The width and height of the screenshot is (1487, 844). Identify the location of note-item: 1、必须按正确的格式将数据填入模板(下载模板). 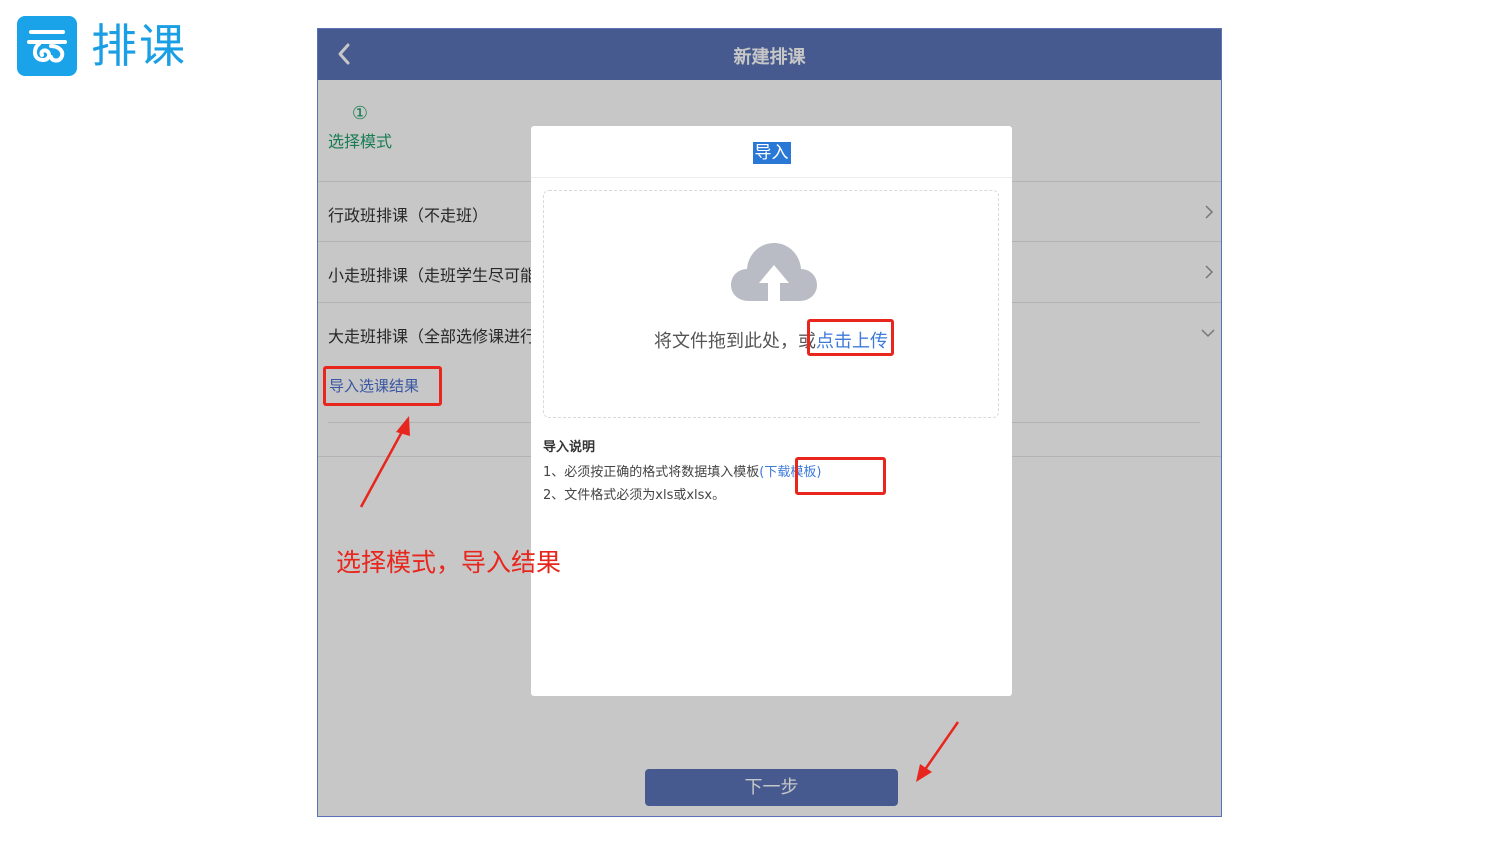
(682, 473).